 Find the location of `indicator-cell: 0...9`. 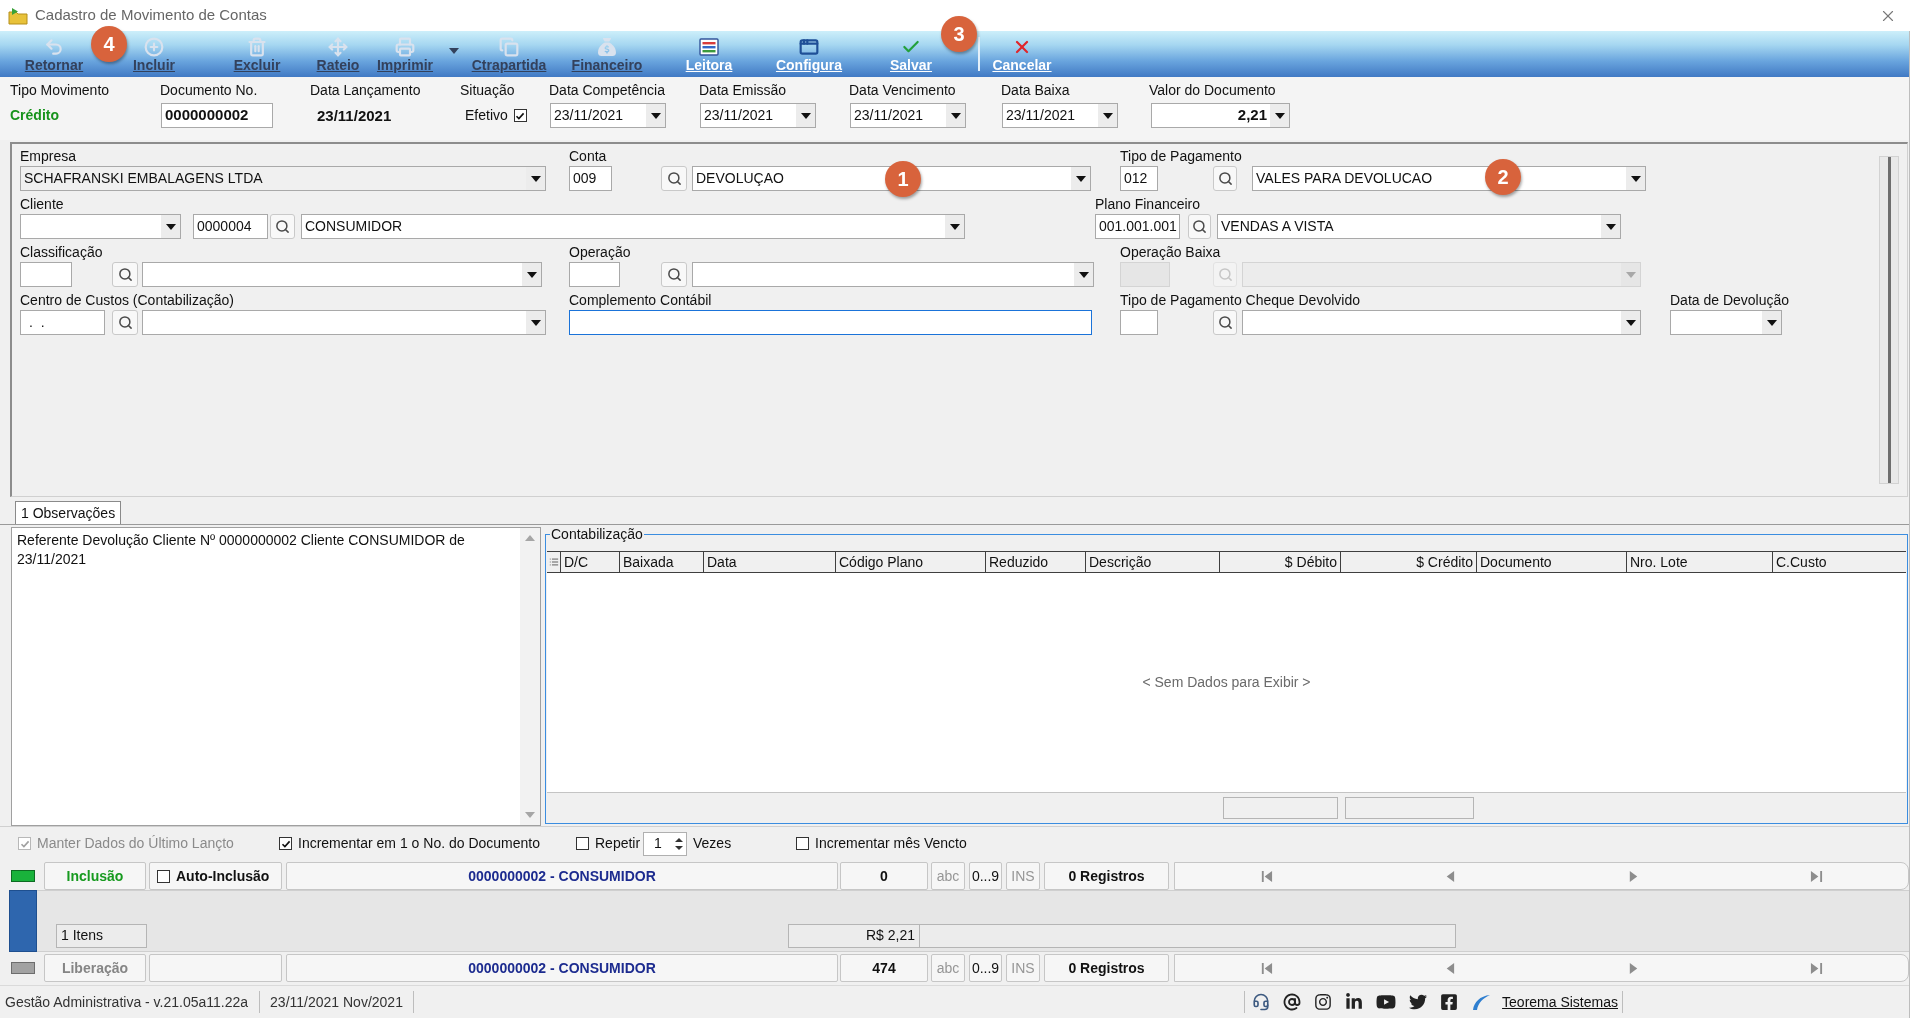

indicator-cell: 0...9 is located at coordinates (985, 876).